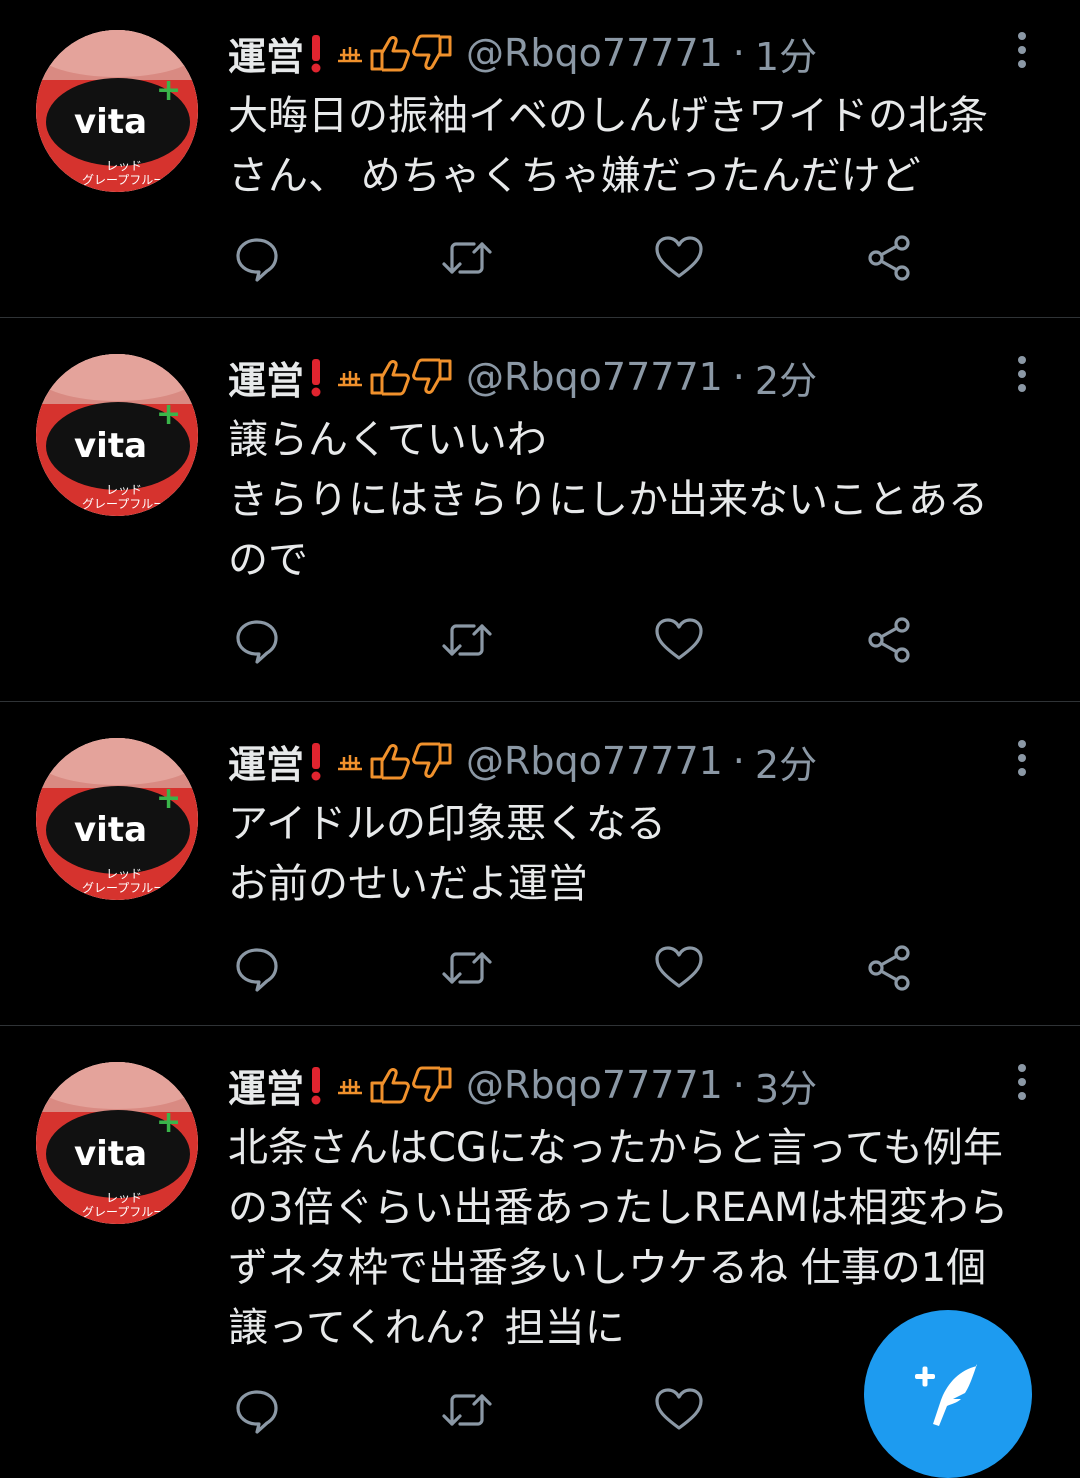  Describe the element at coordinates (607, 1268) in the screenshot. I see `tweet-text-line: ずネタ枠で出番多いしウケるね 仕事の1個` at that location.